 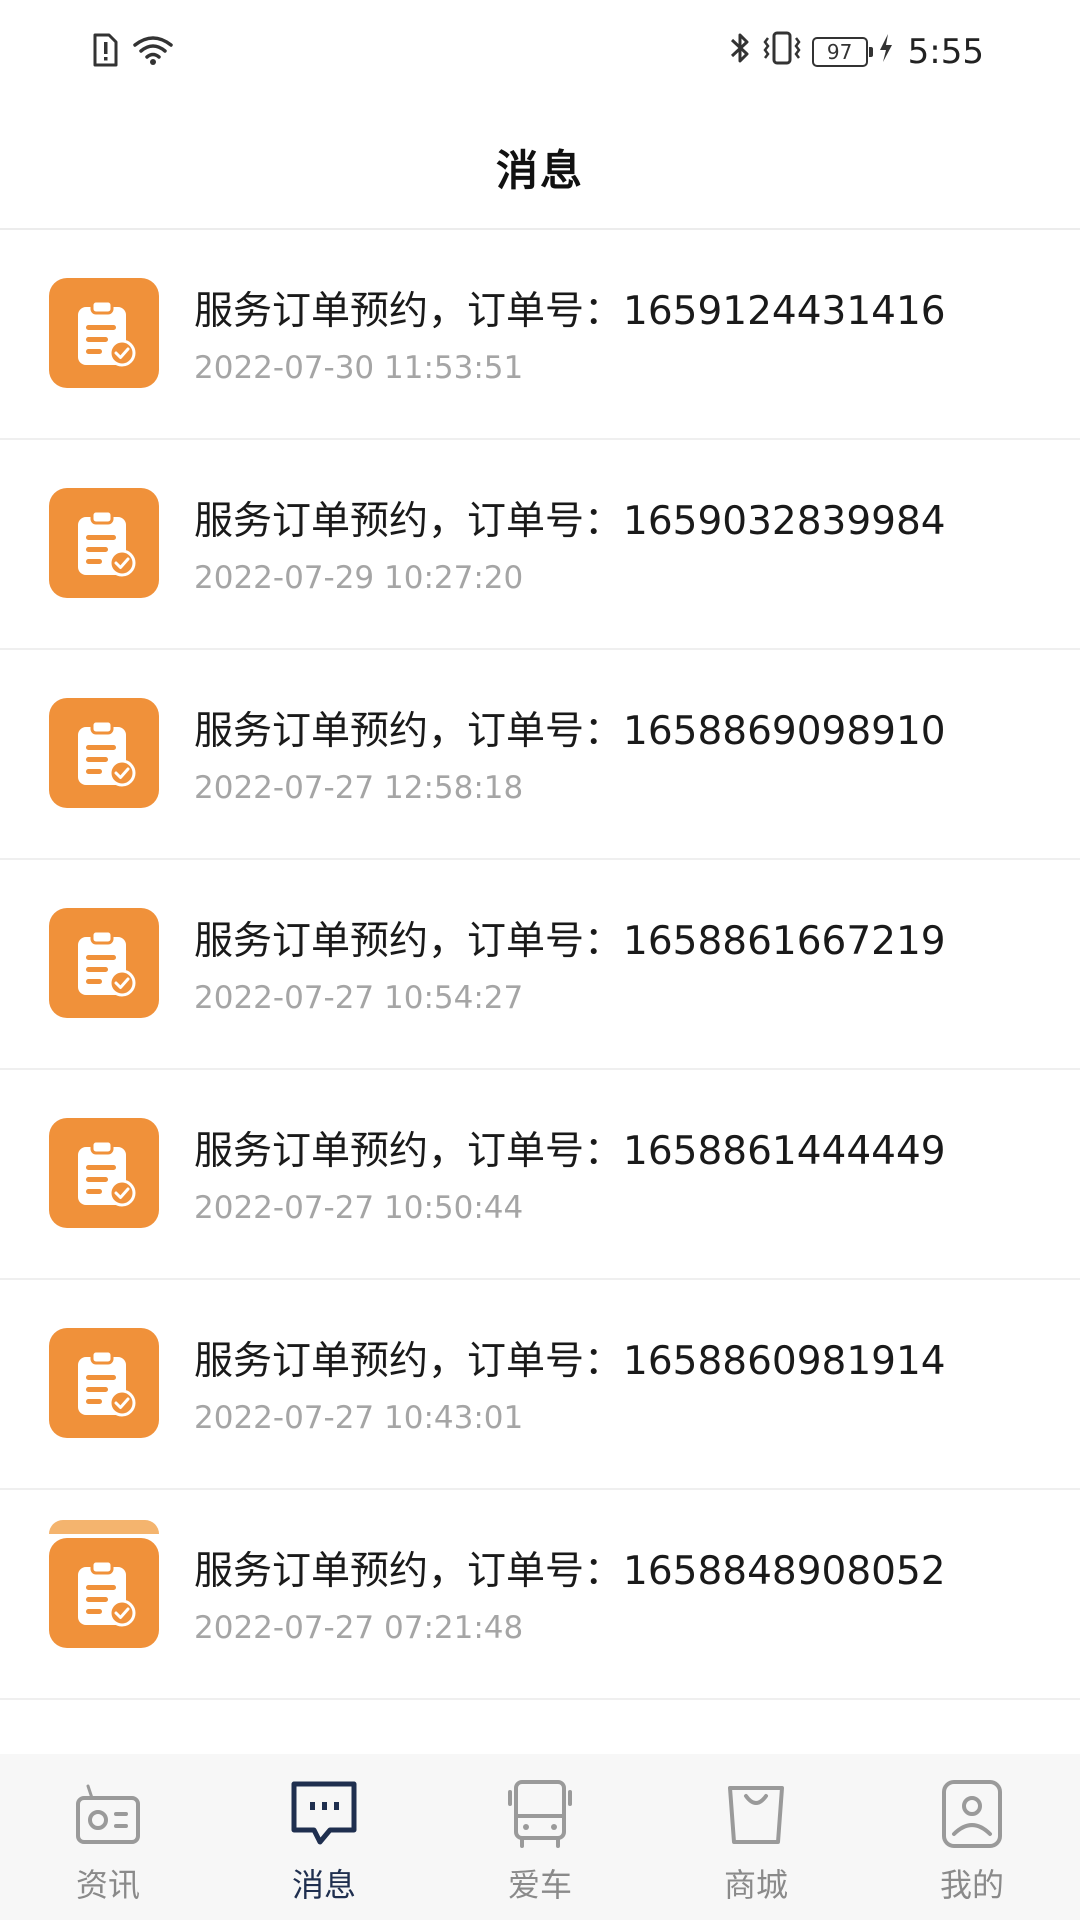 What do you see at coordinates (324, 1813) in the screenshot?
I see `chat-icon` at bounding box center [324, 1813].